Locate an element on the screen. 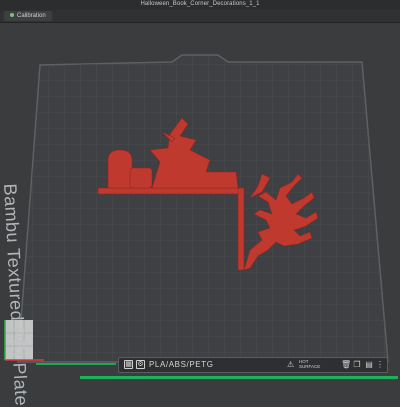  tab-status-icon is located at coordinates (12, 15).